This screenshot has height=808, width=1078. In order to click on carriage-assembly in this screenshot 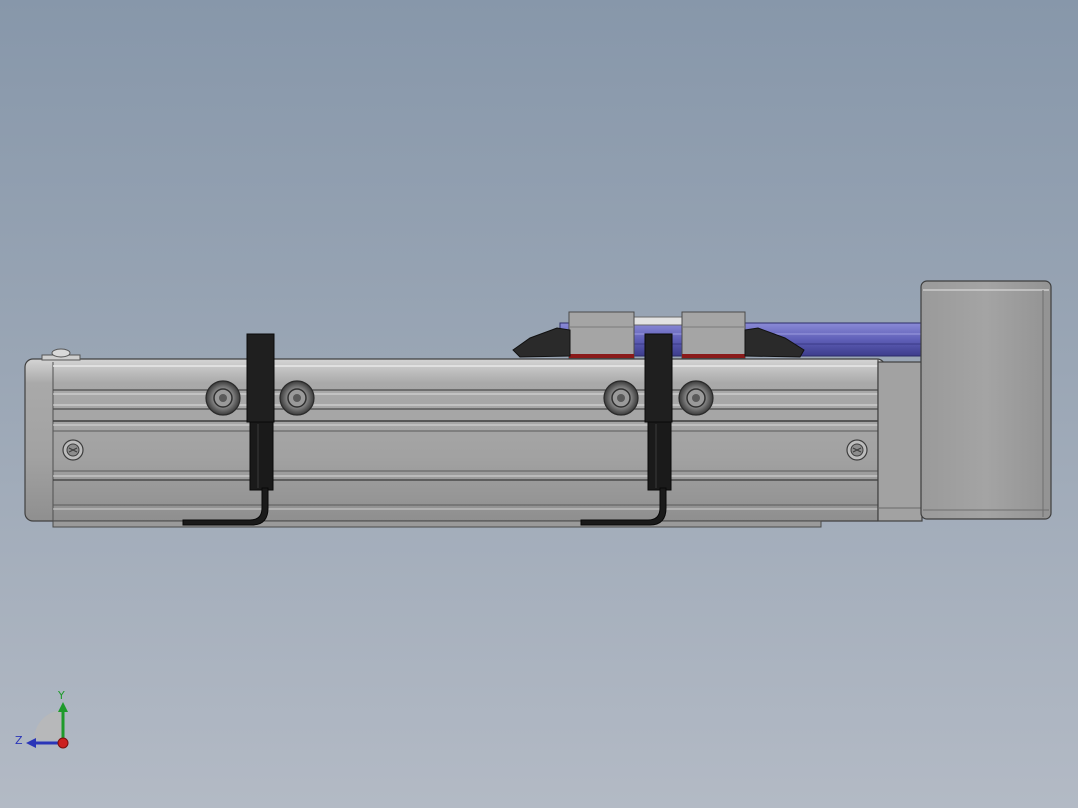, I will do `click(717, 335)`.